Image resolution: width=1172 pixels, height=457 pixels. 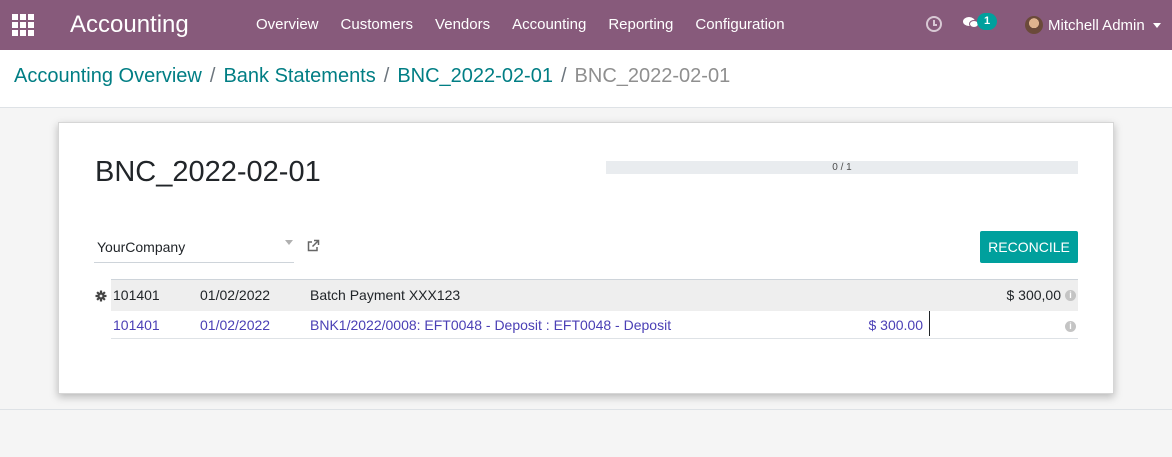 I want to click on line-label: Batch Payment XXX123, so click(x=385, y=295).